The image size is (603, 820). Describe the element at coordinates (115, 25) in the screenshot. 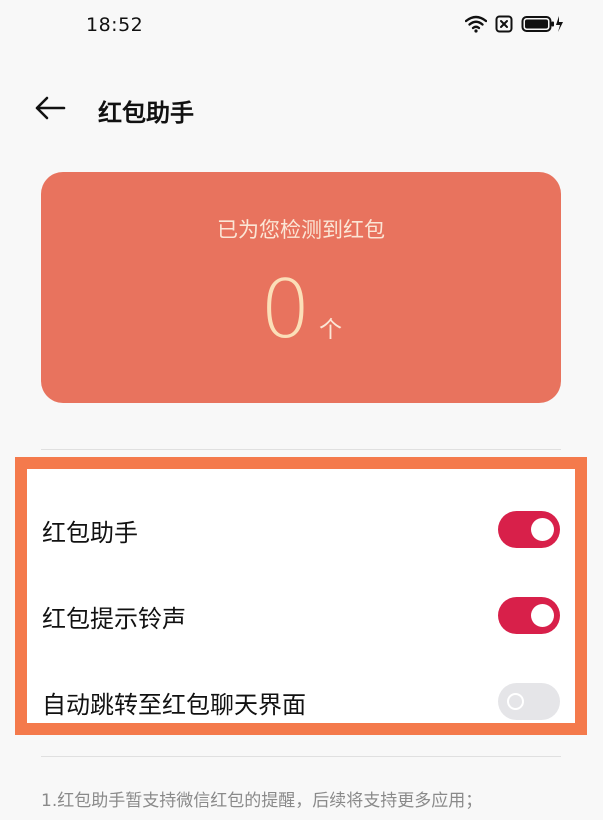

I see `status-time: 18:52` at that location.